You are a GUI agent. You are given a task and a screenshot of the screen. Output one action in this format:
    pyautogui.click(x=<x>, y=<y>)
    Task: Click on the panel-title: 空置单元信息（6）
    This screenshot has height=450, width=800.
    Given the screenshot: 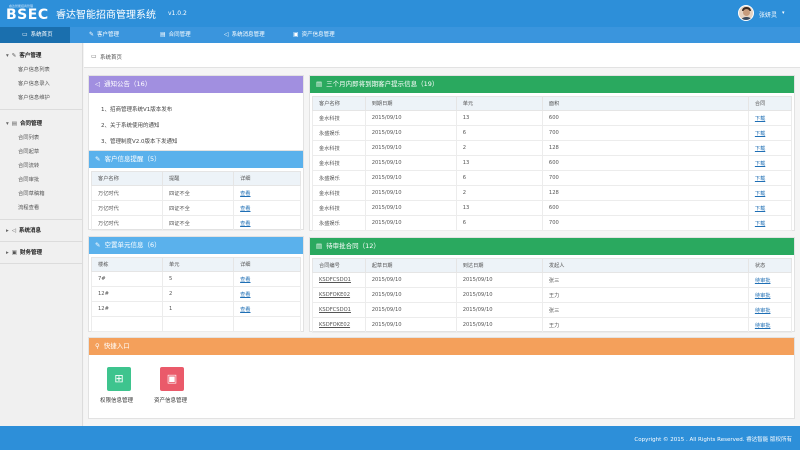 What is the action you would take?
    pyautogui.click(x=132, y=245)
    